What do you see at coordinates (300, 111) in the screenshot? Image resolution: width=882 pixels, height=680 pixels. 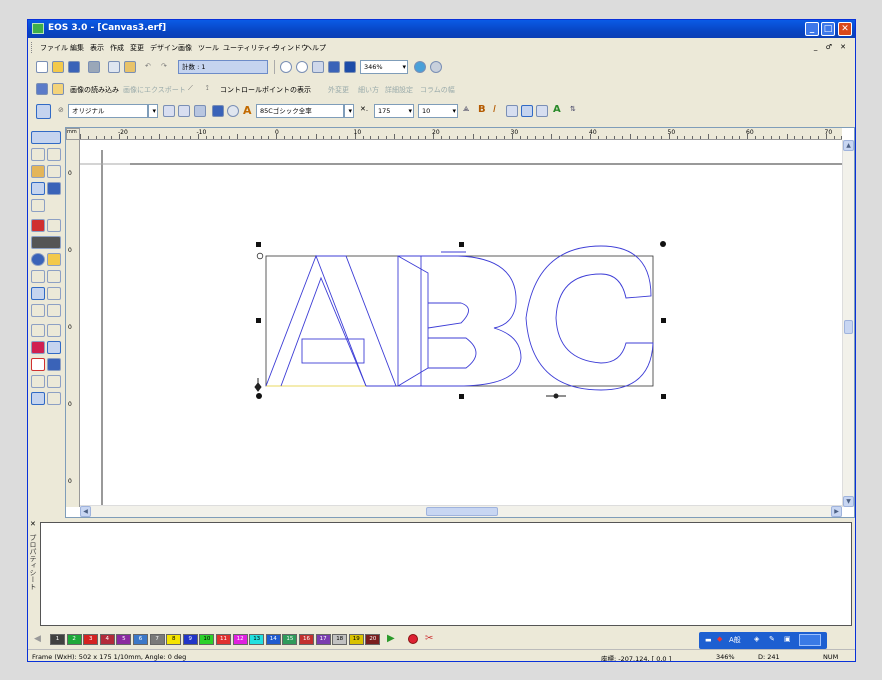 I see `font-select: 85Cゴシック全率` at bounding box center [300, 111].